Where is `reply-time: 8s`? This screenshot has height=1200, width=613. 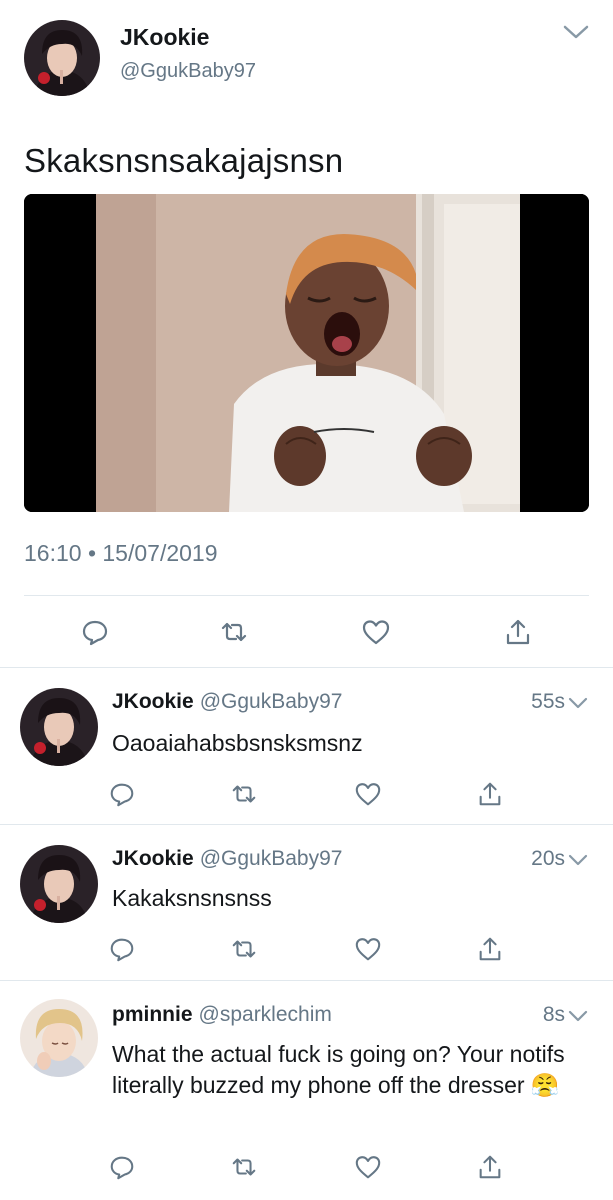
reply-time: 8s is located at coordinates (553, 1014).